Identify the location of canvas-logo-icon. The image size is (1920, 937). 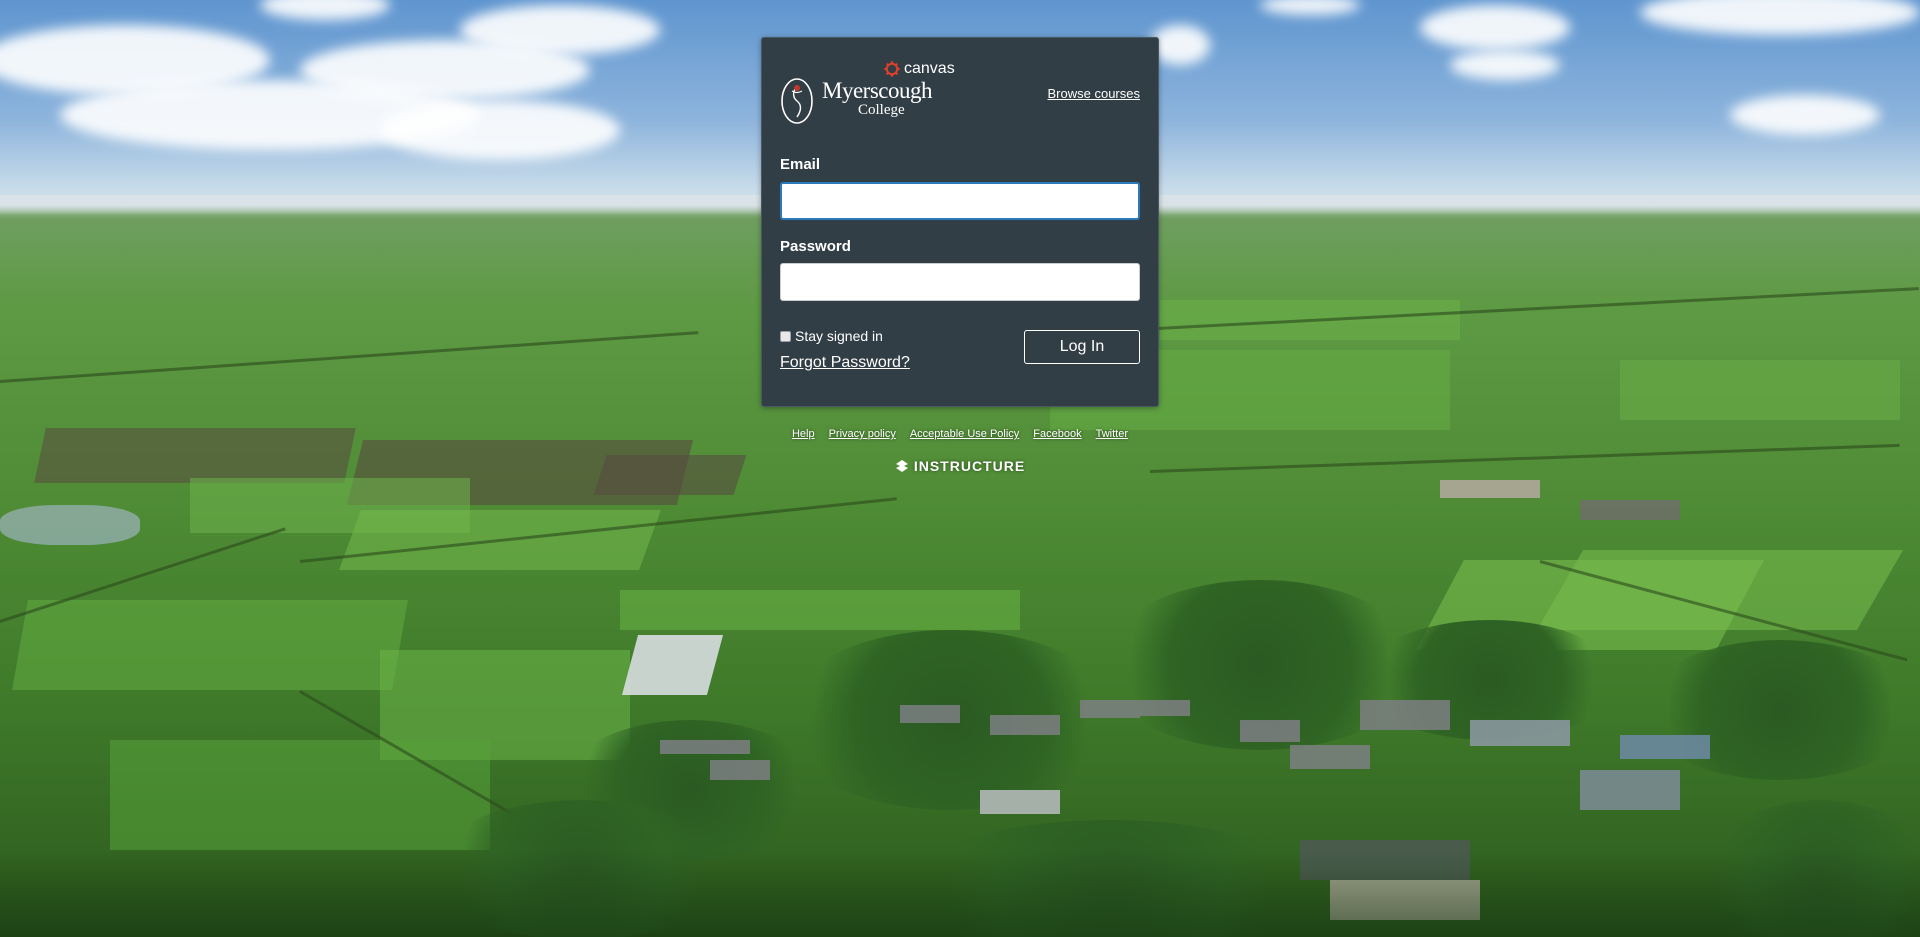
(892, 69).